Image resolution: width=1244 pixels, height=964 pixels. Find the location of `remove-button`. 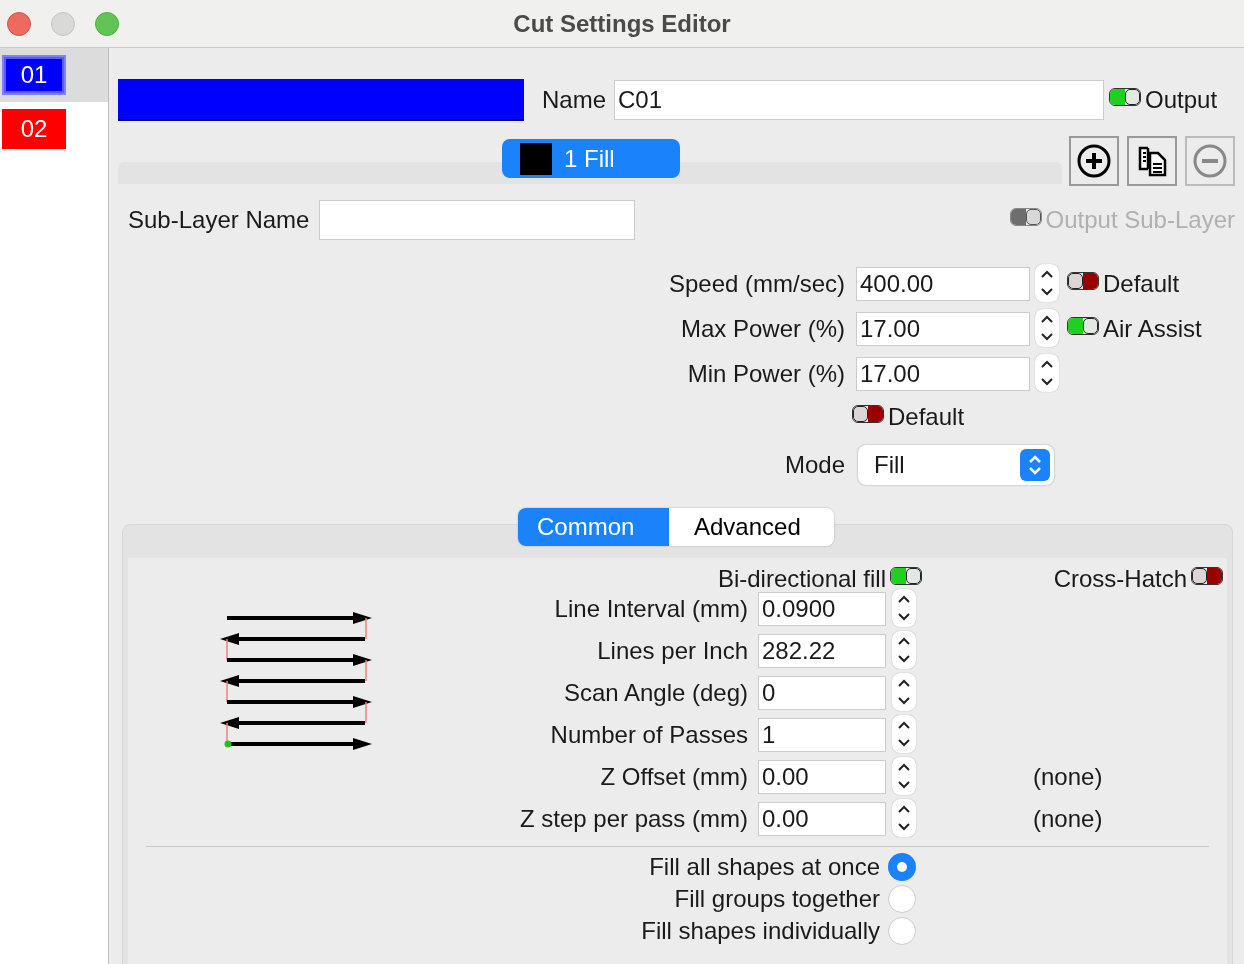

remove-button is located at coordinates (1210, 161).